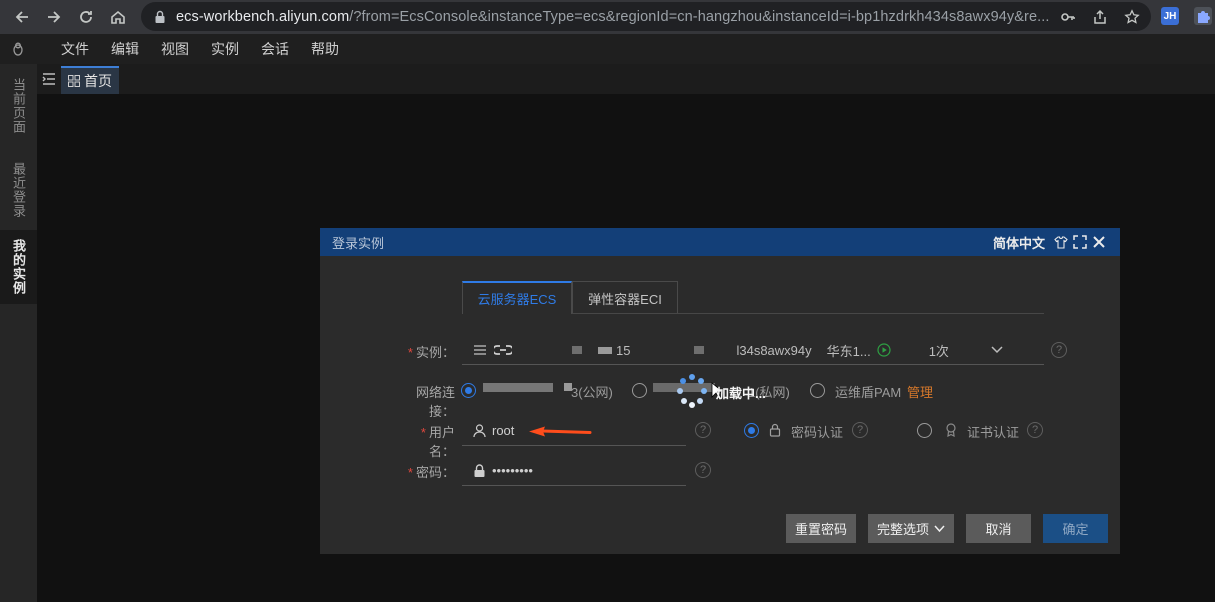 Image resolution: width=1215 pixels, height=602 pixels. What do you see at coordinates (808, 313) in the screenshot?
I see `tab-divider` at bounding box center [808, 313].